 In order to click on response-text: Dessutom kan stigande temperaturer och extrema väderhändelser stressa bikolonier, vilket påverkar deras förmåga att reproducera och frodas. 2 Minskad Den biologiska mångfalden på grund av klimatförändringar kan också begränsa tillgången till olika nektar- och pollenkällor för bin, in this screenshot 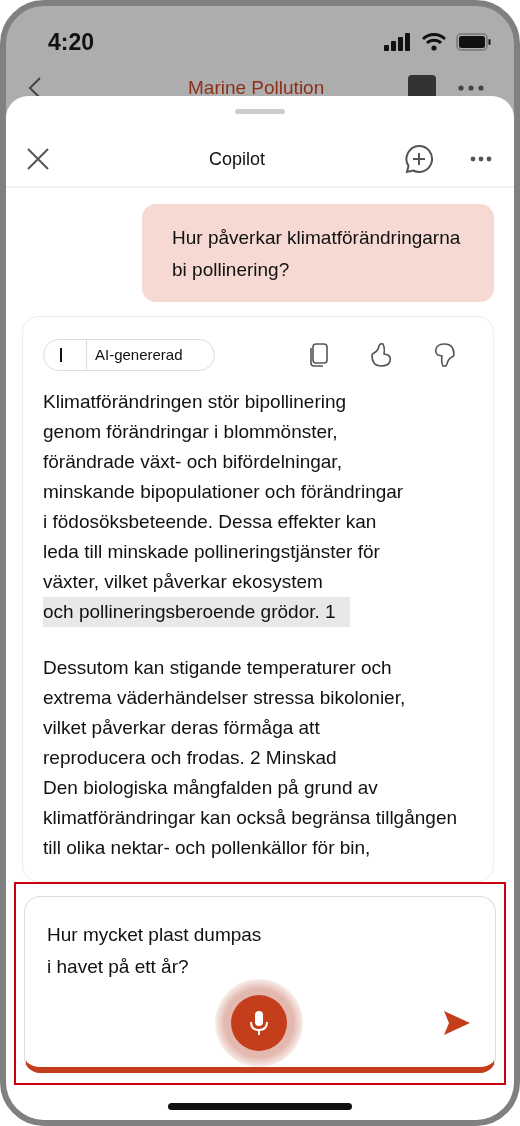, I will do `click(251, 758)`.